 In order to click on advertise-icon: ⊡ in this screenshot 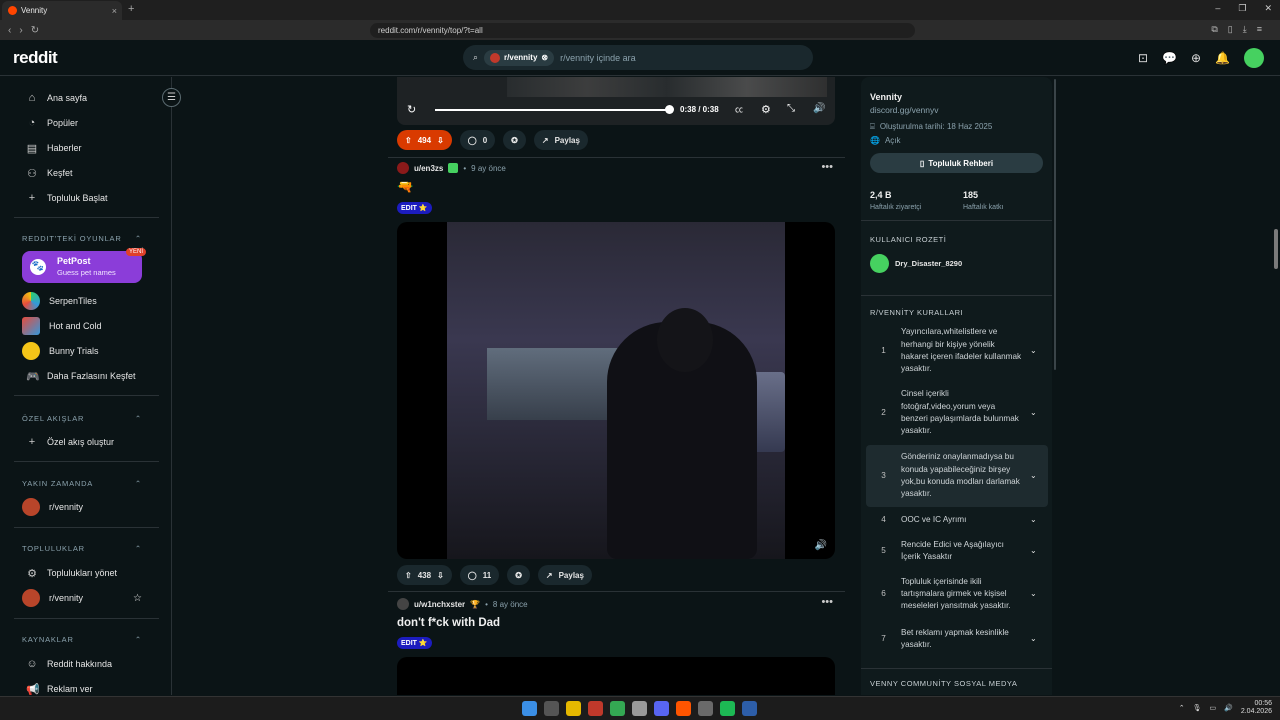, I will do `click(1143, 58)`.